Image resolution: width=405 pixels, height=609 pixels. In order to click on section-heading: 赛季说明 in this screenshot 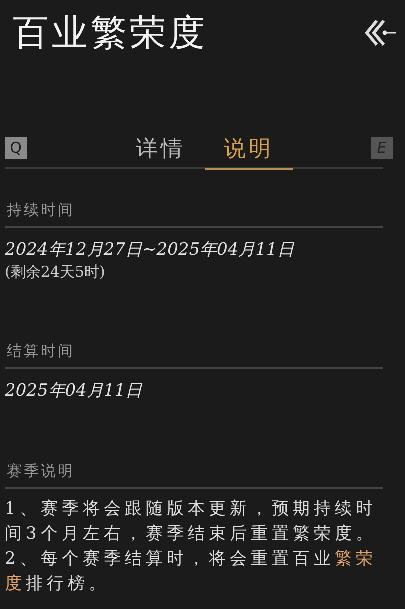, I will do `click(194, 475)`.